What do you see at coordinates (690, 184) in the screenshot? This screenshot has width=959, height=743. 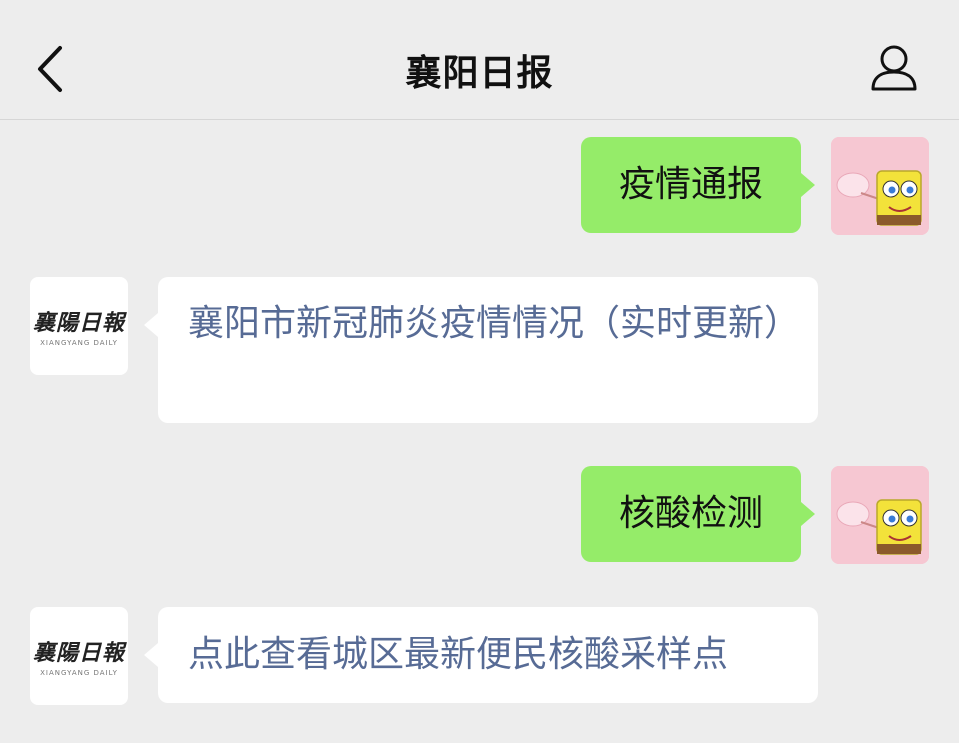 I see `message-text: 疫情通报` at bounding box center [690, 184].